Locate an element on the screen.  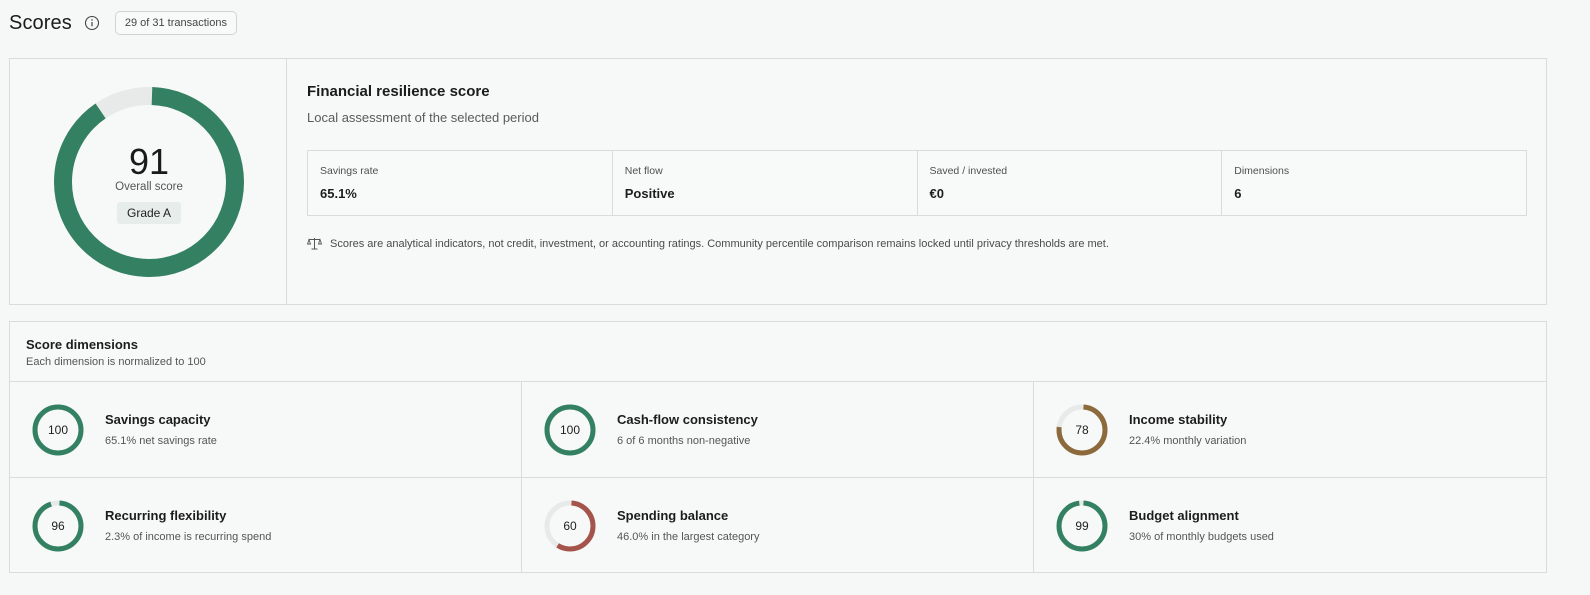
dimension-score: 78 is located at coordinates (1082, 430).